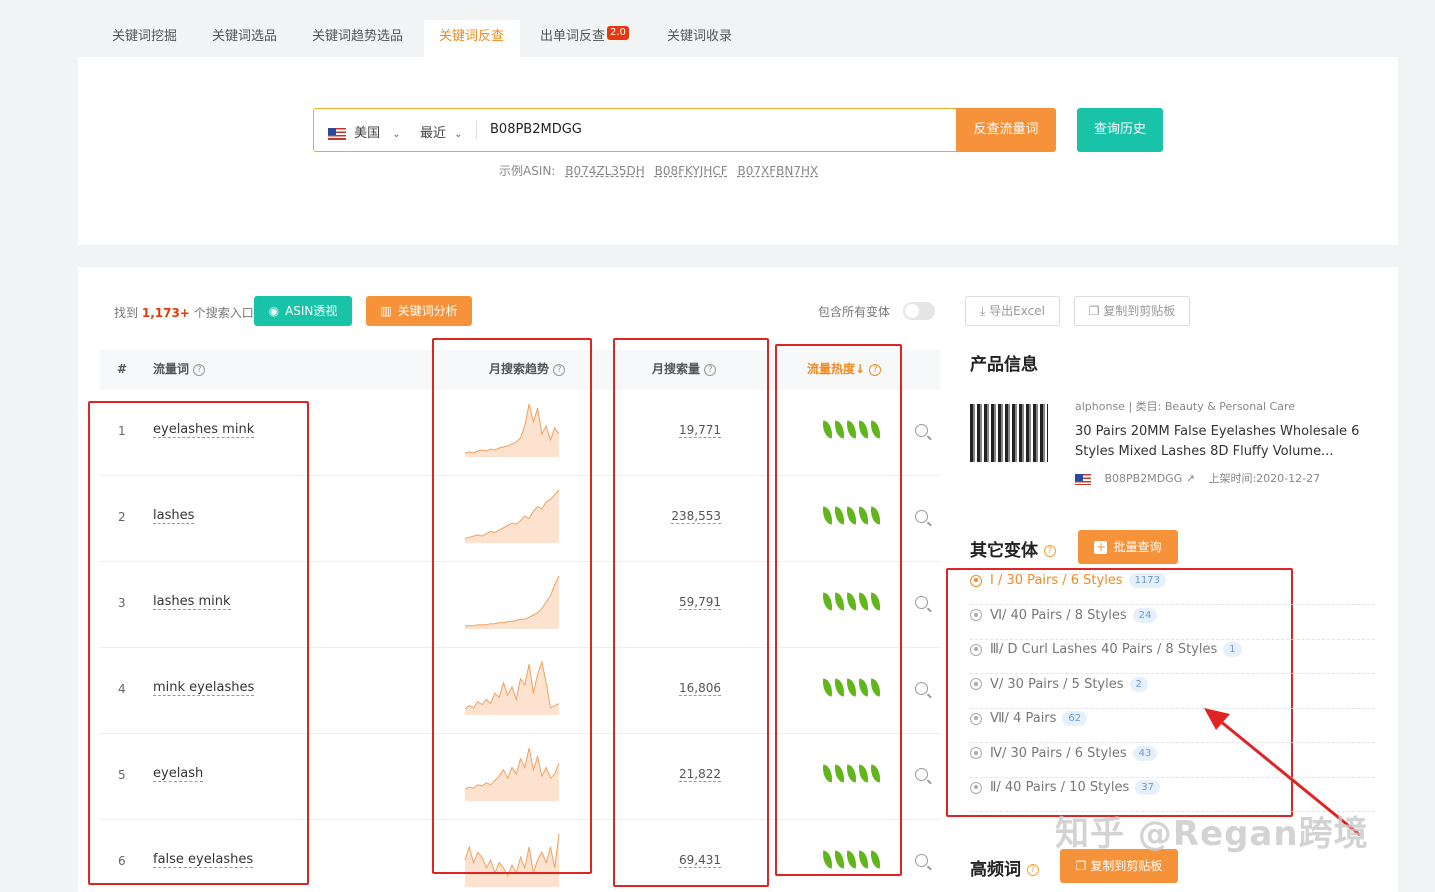 Image resolution: width=1435 pixels, height=892 pixels. I want to click on product-image, so click(1009, 433).